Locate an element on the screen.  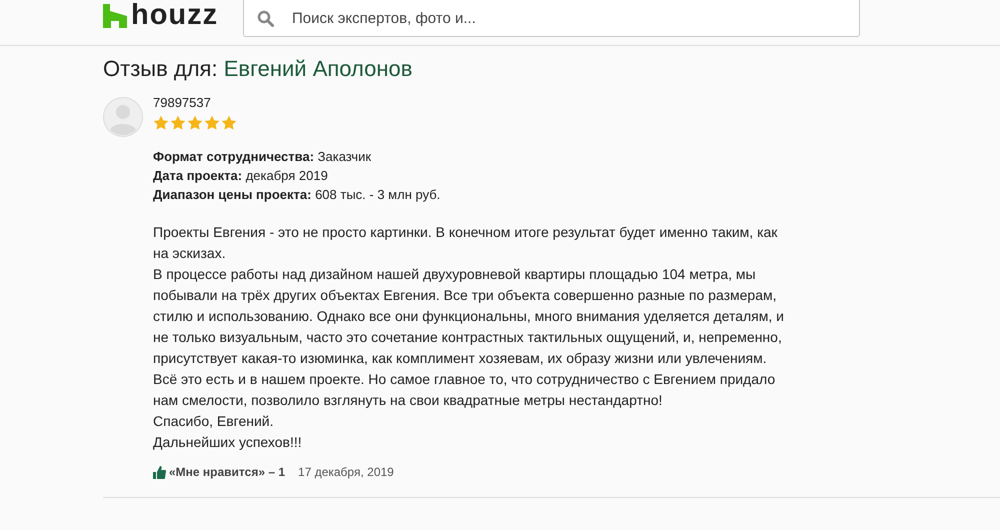
project-detail: Диапазон цены проекта: 608 тыс. - 3 млн руб. is located at coordinates (297, 195).